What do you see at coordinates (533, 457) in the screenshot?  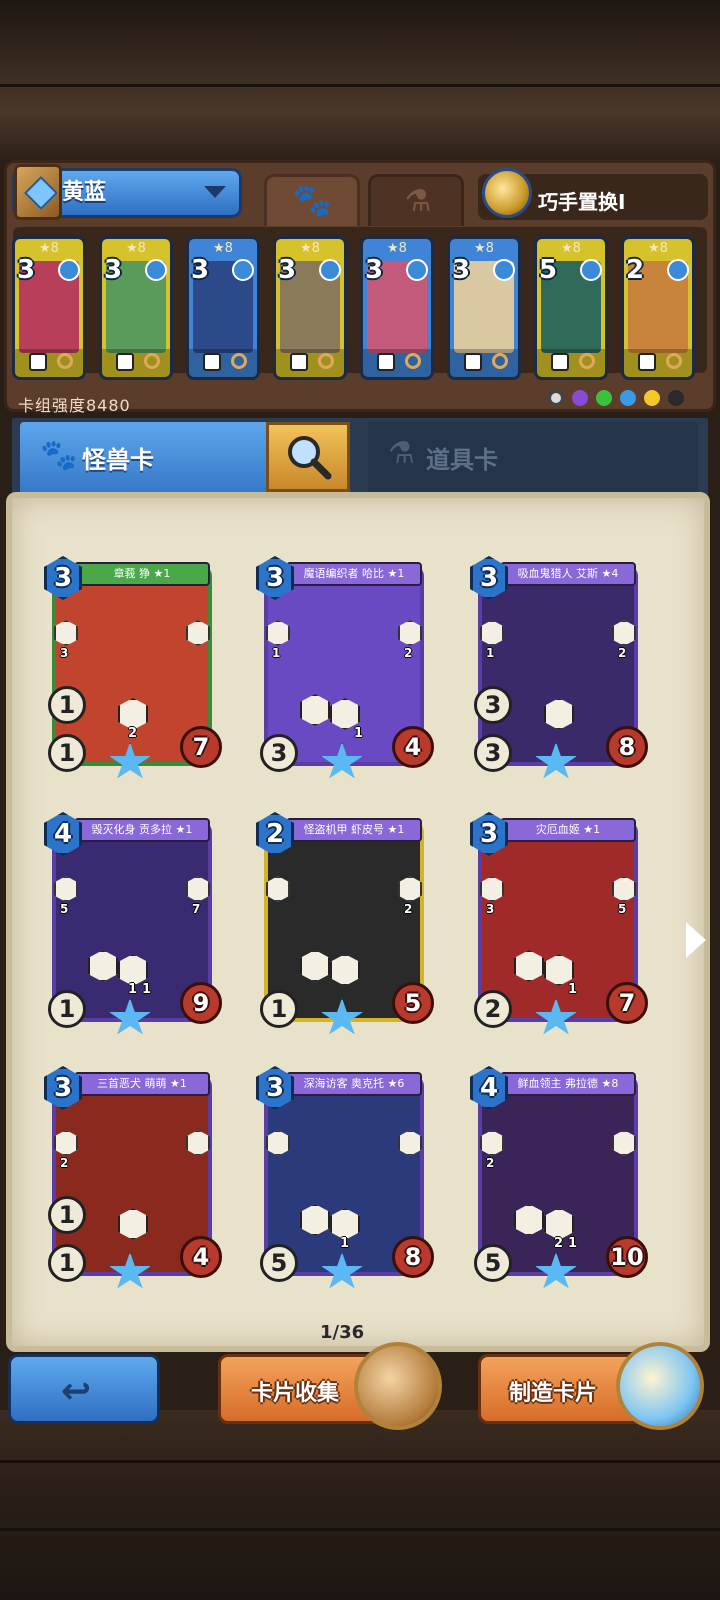 I see `tab-item-cards: ⚗ 道具卡` at bounding box center [533, 457].